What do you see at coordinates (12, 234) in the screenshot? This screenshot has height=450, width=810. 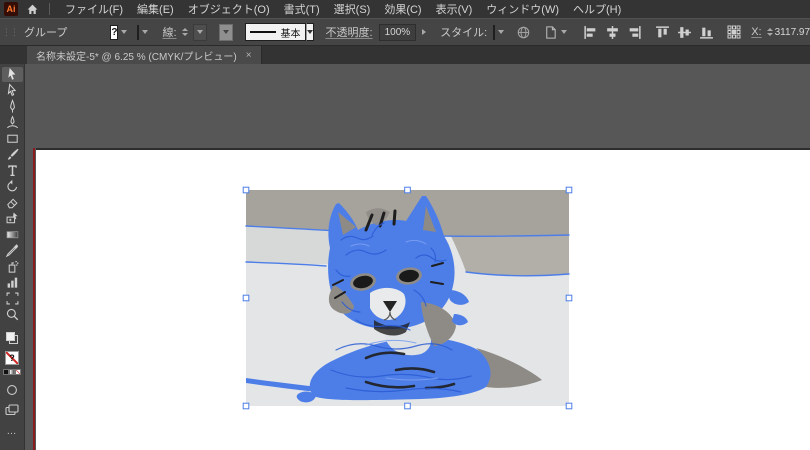 I see `gradient-tool` at bounding box center [12, 234].